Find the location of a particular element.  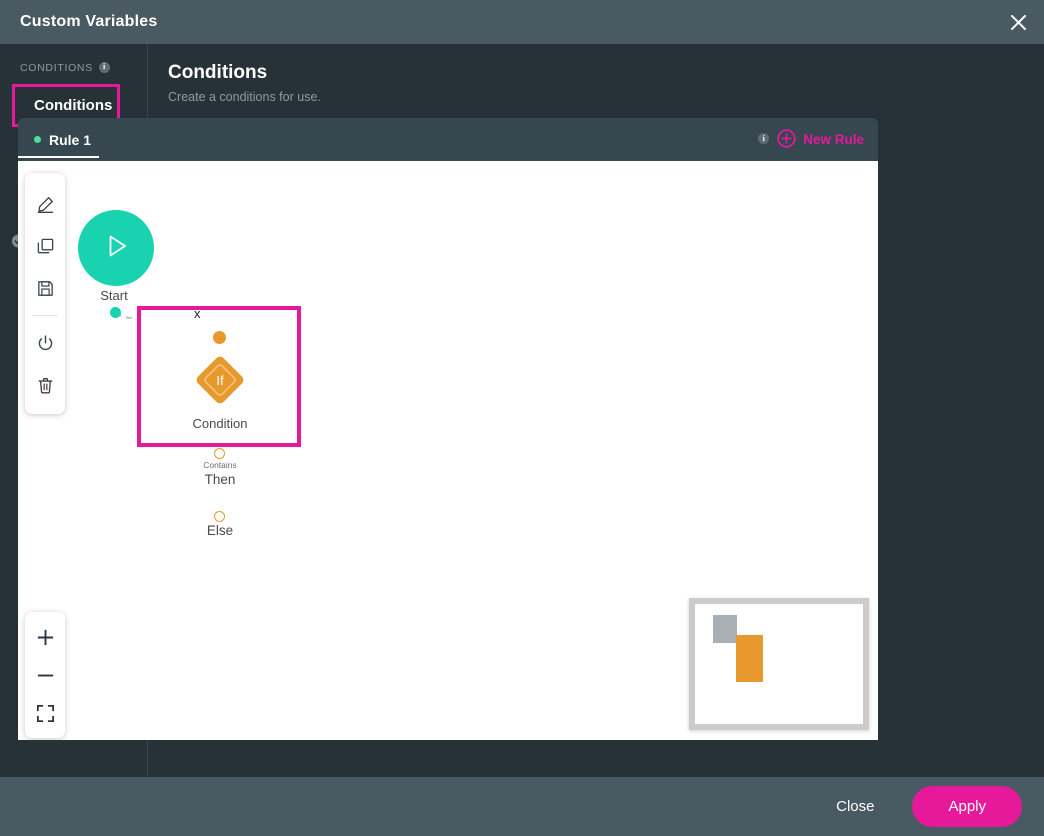

plus-icon is located at coordinates (45, 637).